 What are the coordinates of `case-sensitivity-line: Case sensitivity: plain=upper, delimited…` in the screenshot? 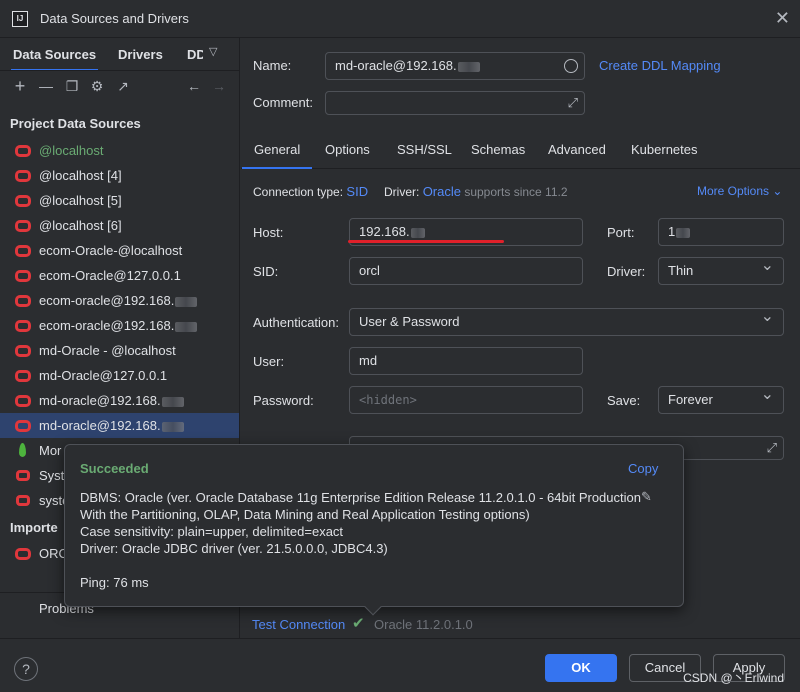 It's located at (212, 531).